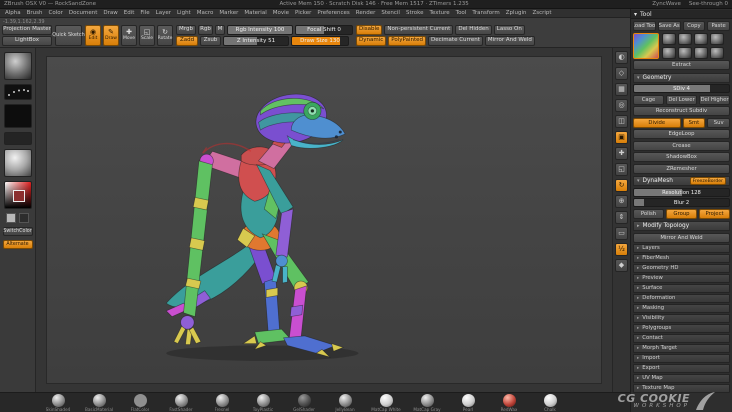 This screenshot has height=412, width=732. Describe the element at coordinates (17, 92) in the screenshot. I see `stroke-thumbnail` at that location.